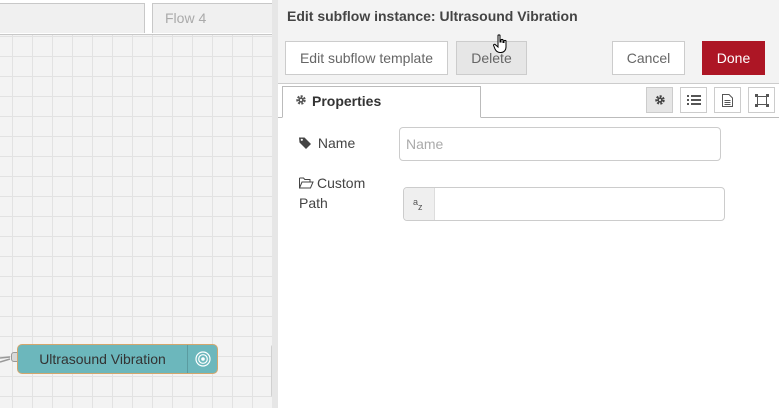  I want to click on edit-subflow-template-button: Edit subflow template, so click(366, 58).